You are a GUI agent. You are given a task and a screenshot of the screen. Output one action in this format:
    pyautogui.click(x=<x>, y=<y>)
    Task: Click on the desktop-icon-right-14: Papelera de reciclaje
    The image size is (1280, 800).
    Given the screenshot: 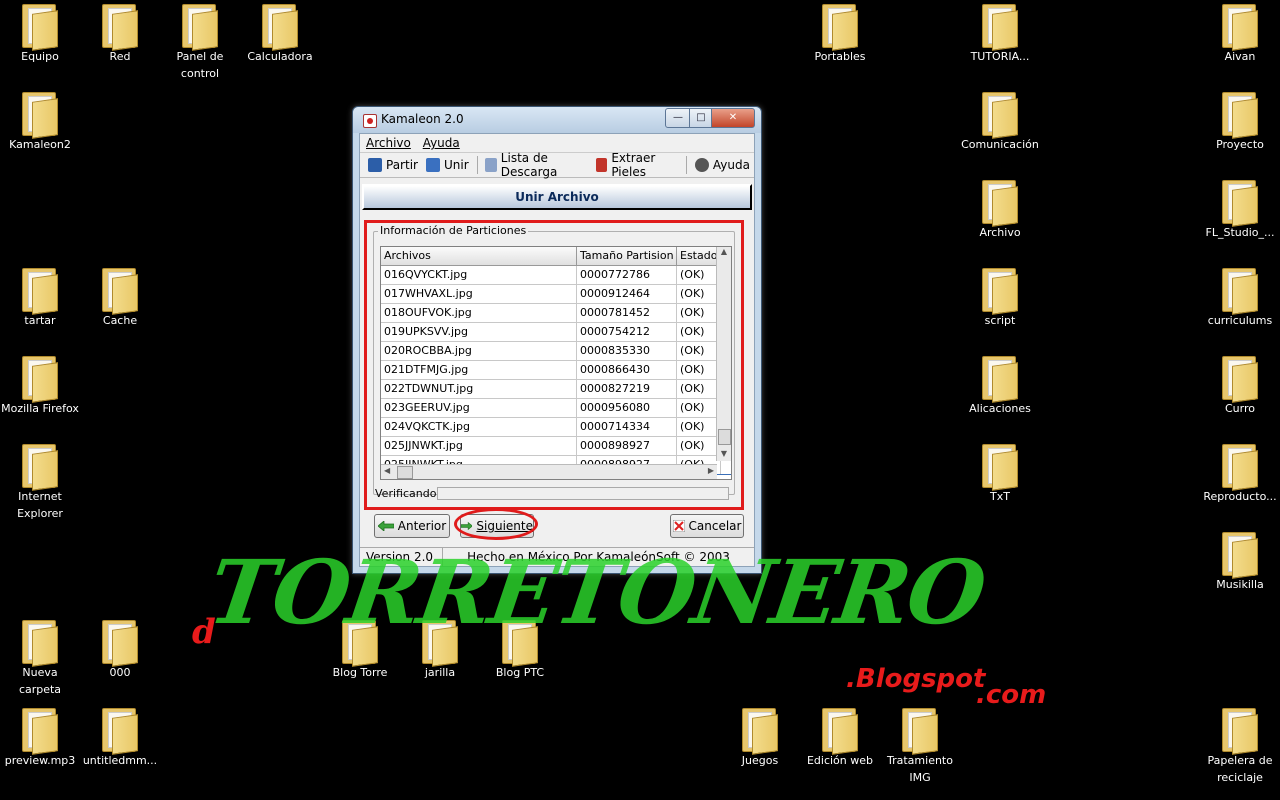 What is the action you would take?
    pyautogui.click(x=1240, y=746)
    